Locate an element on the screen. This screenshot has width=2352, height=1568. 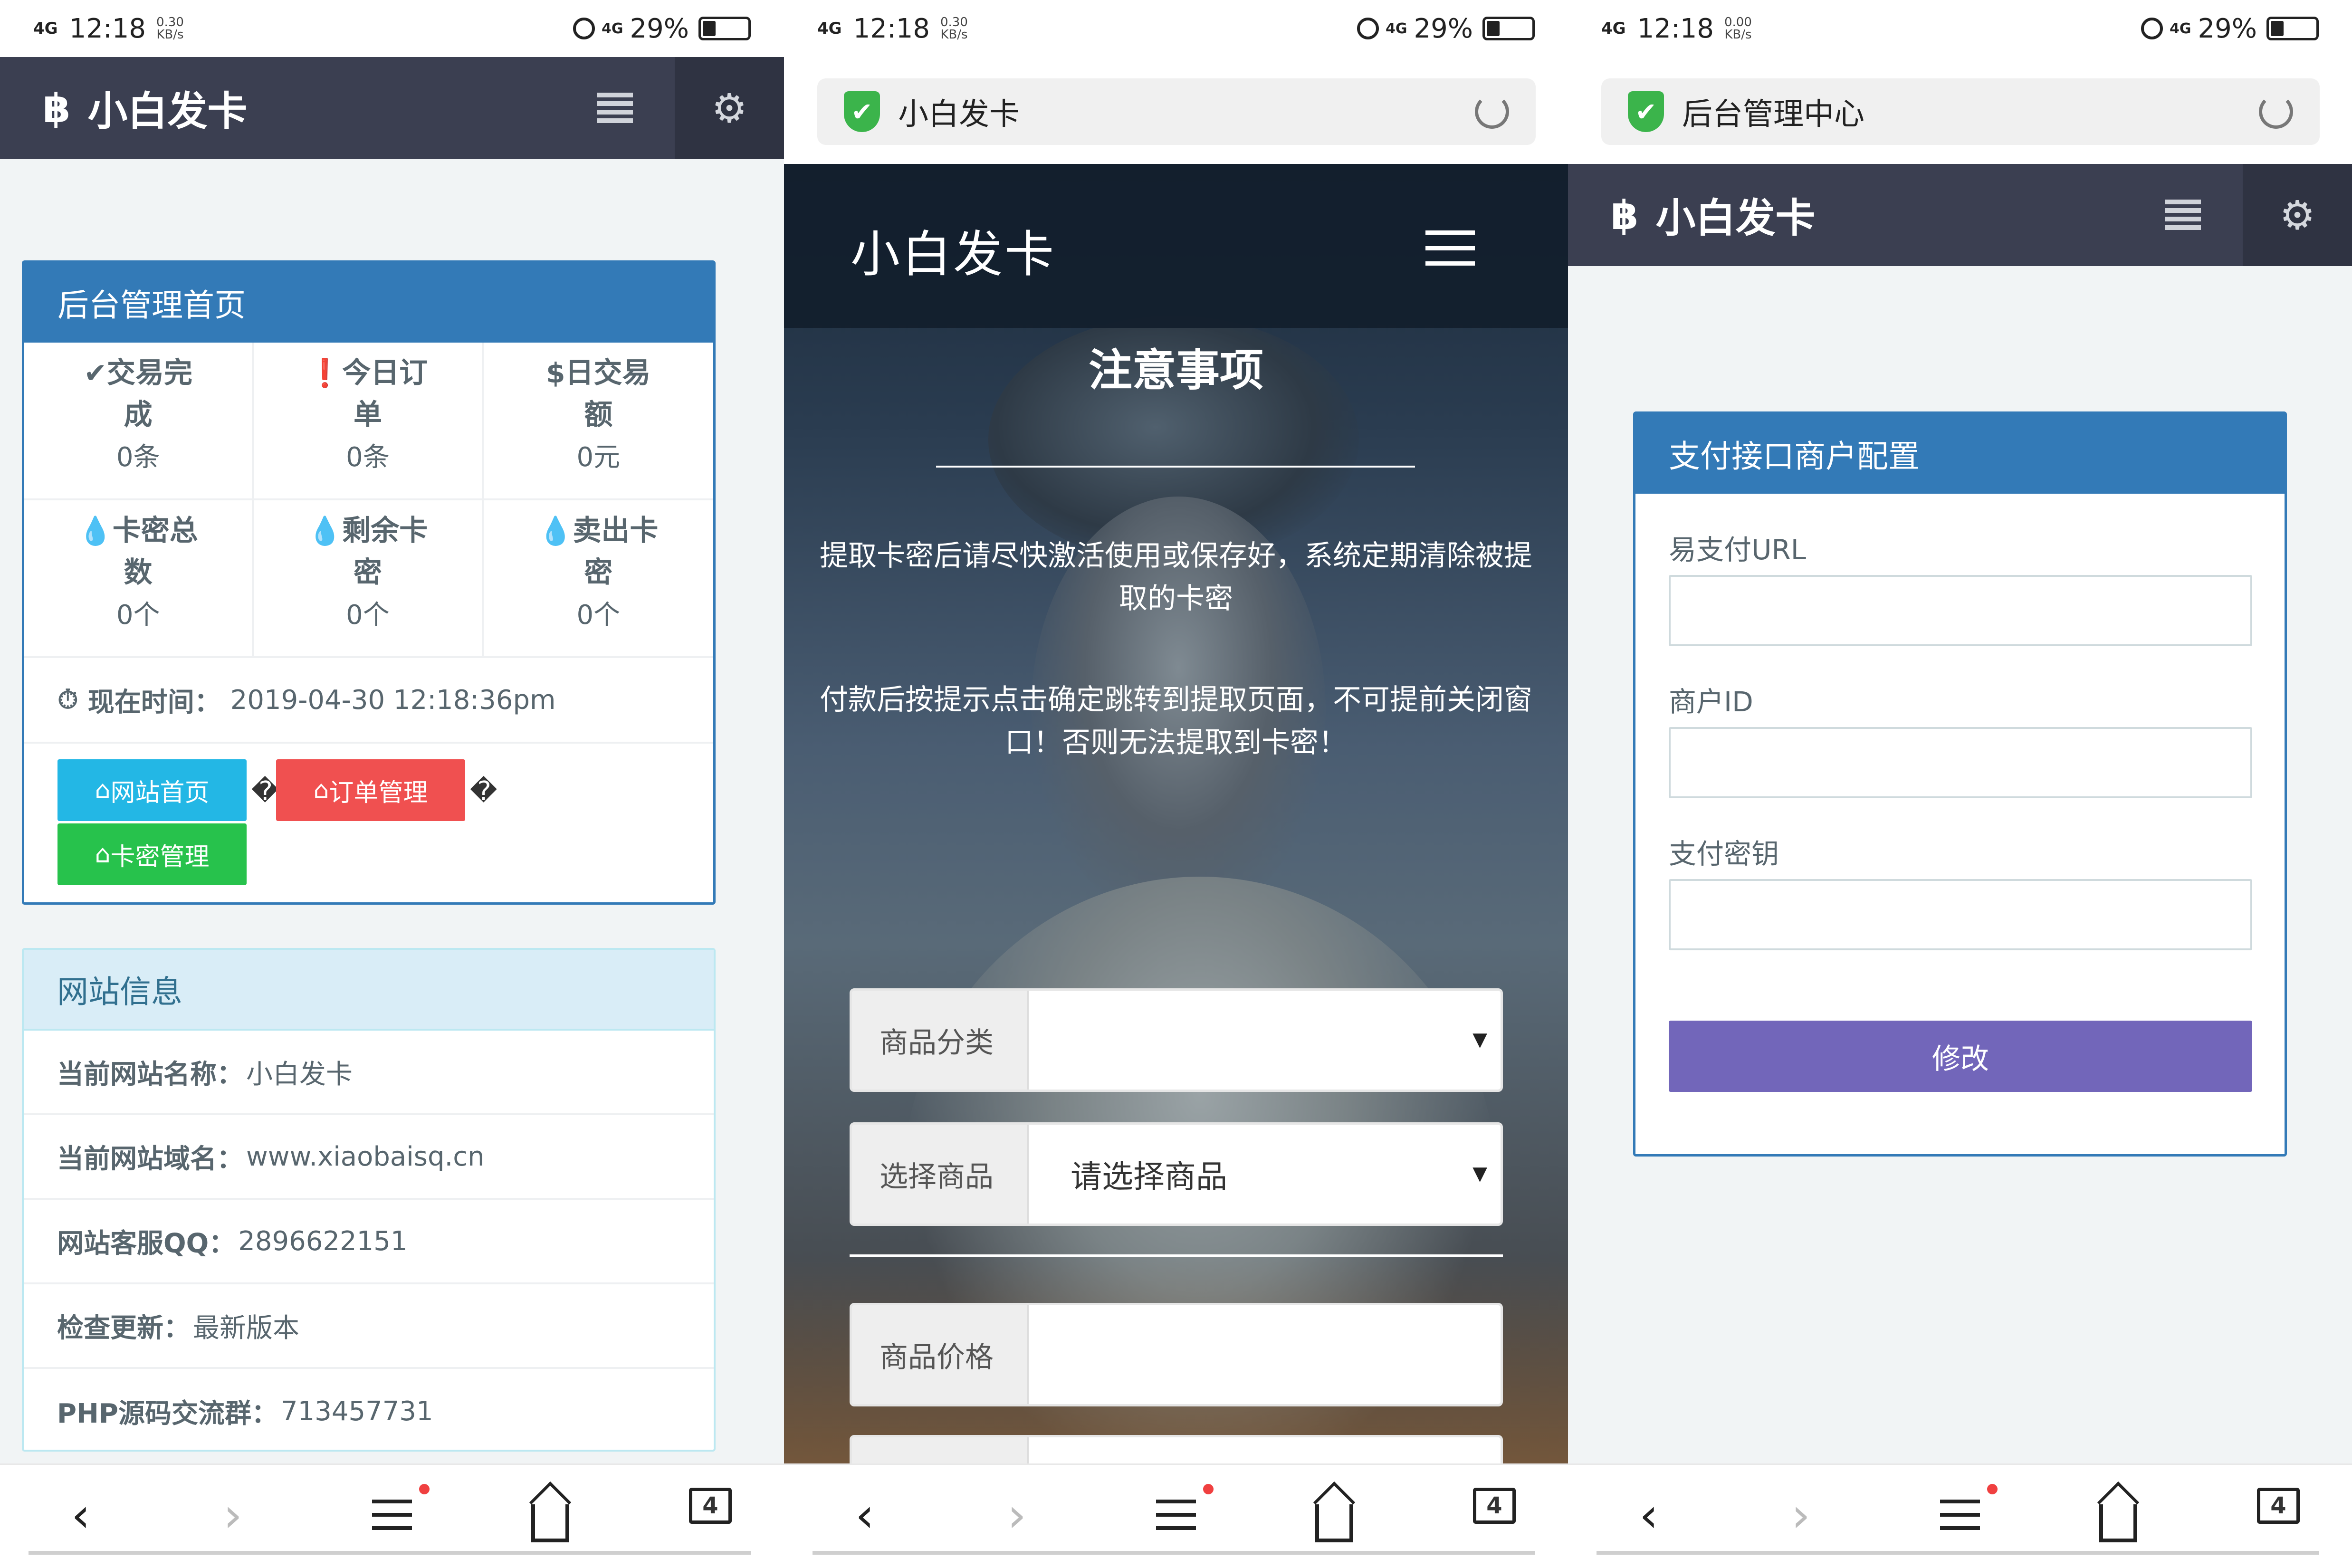
stat-value: 0元 is located at coordinates (599, 458).